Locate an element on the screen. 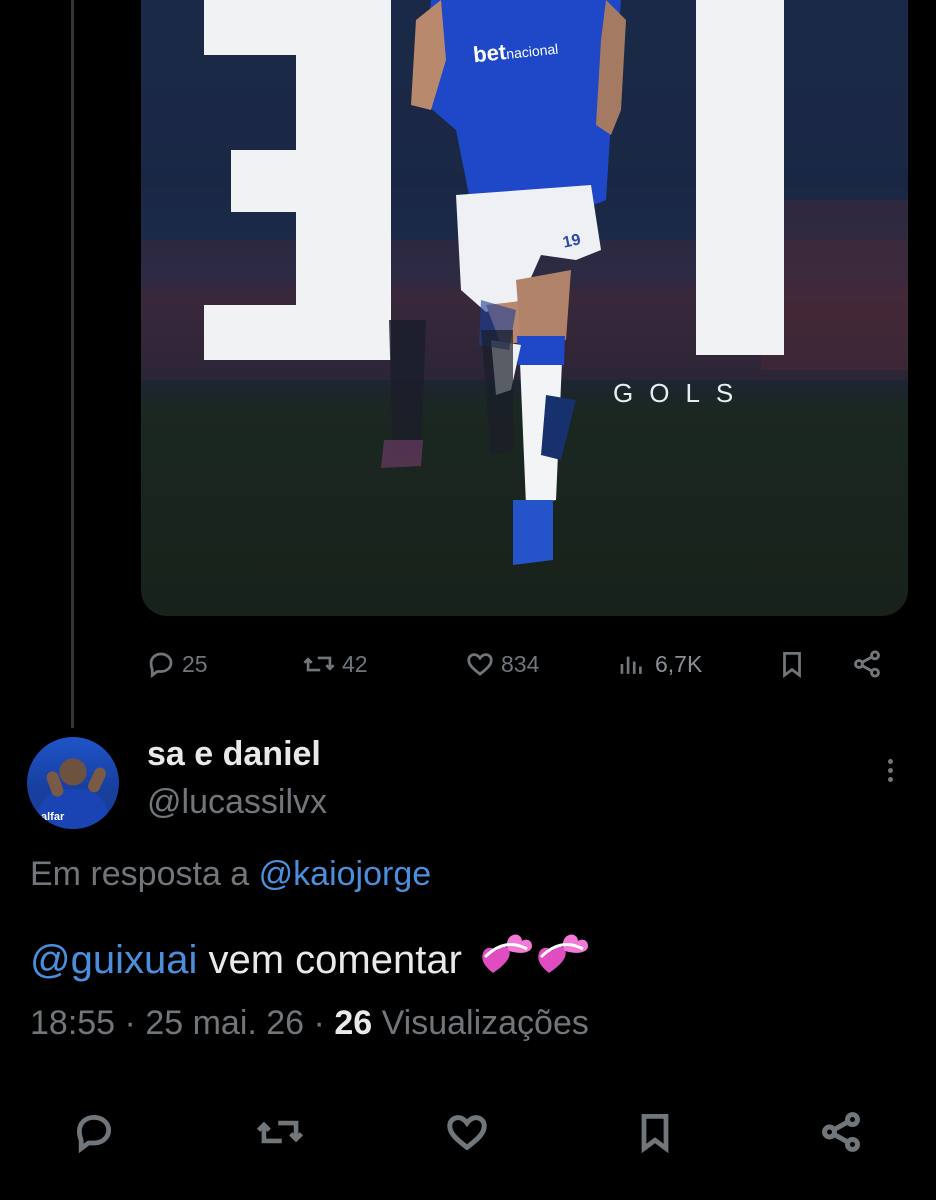 The image size is (936, 1200). user-handle: @lucassilvx is located at coordinates (237, 802).